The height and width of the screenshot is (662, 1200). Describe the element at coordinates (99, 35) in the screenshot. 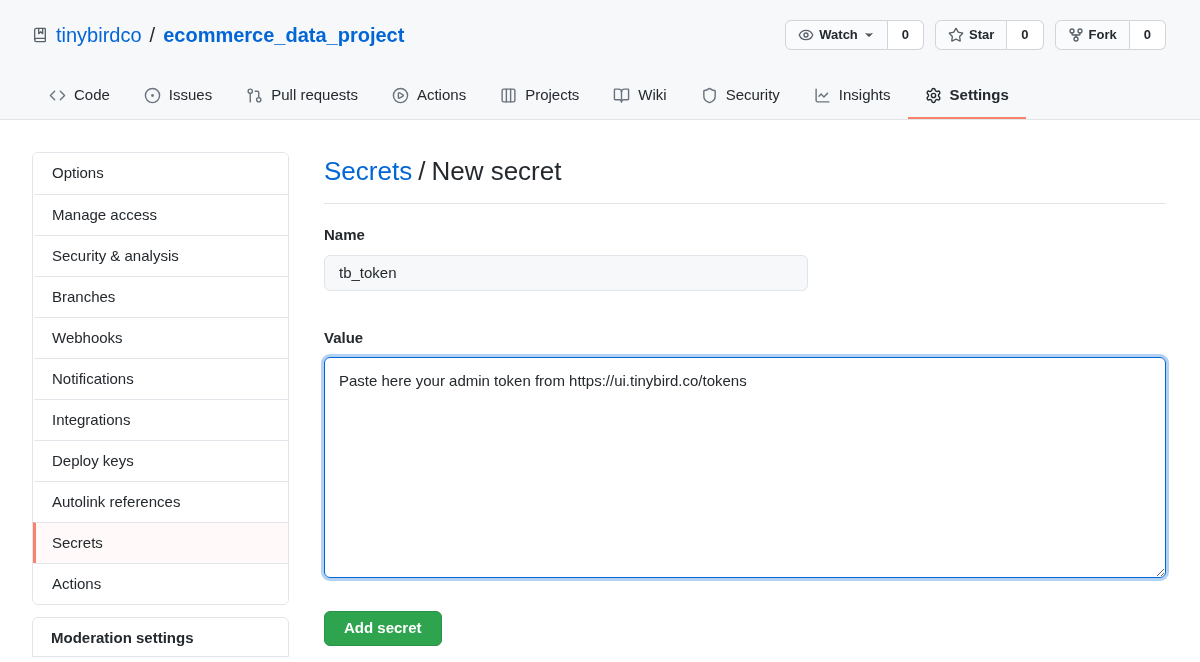

I see `owner-link: tinybirdco` at that location.